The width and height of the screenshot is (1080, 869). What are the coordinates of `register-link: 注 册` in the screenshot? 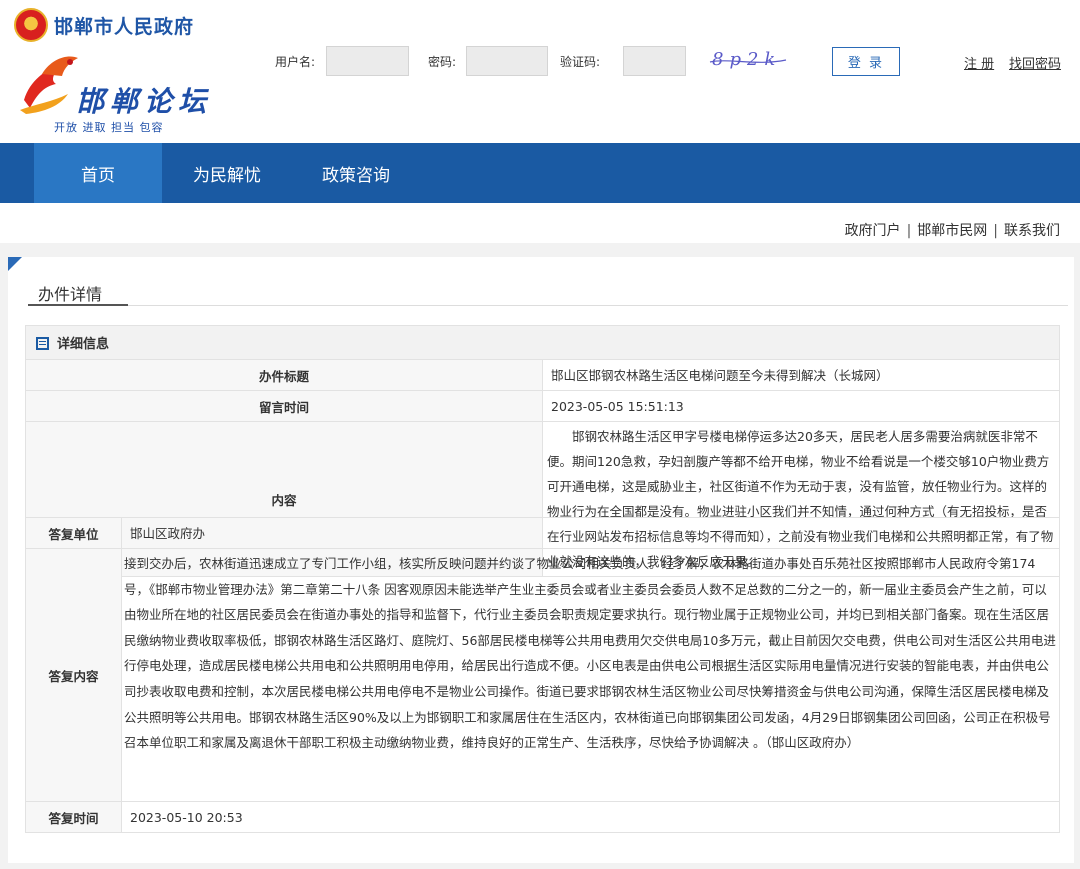 It's located at (979, 62).